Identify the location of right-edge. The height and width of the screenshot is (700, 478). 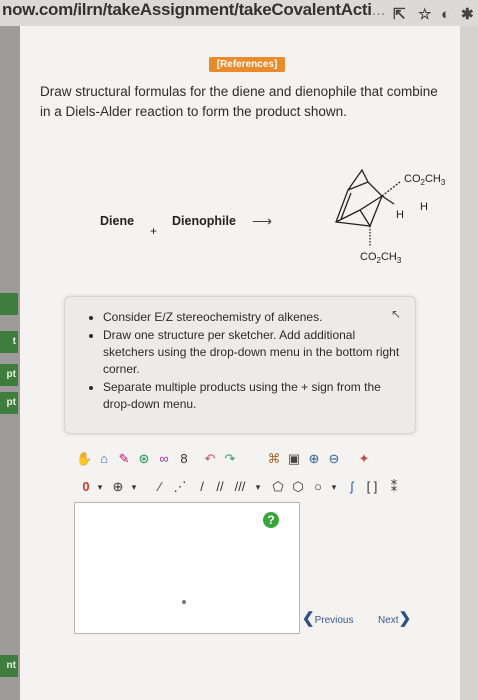
(469, 363).